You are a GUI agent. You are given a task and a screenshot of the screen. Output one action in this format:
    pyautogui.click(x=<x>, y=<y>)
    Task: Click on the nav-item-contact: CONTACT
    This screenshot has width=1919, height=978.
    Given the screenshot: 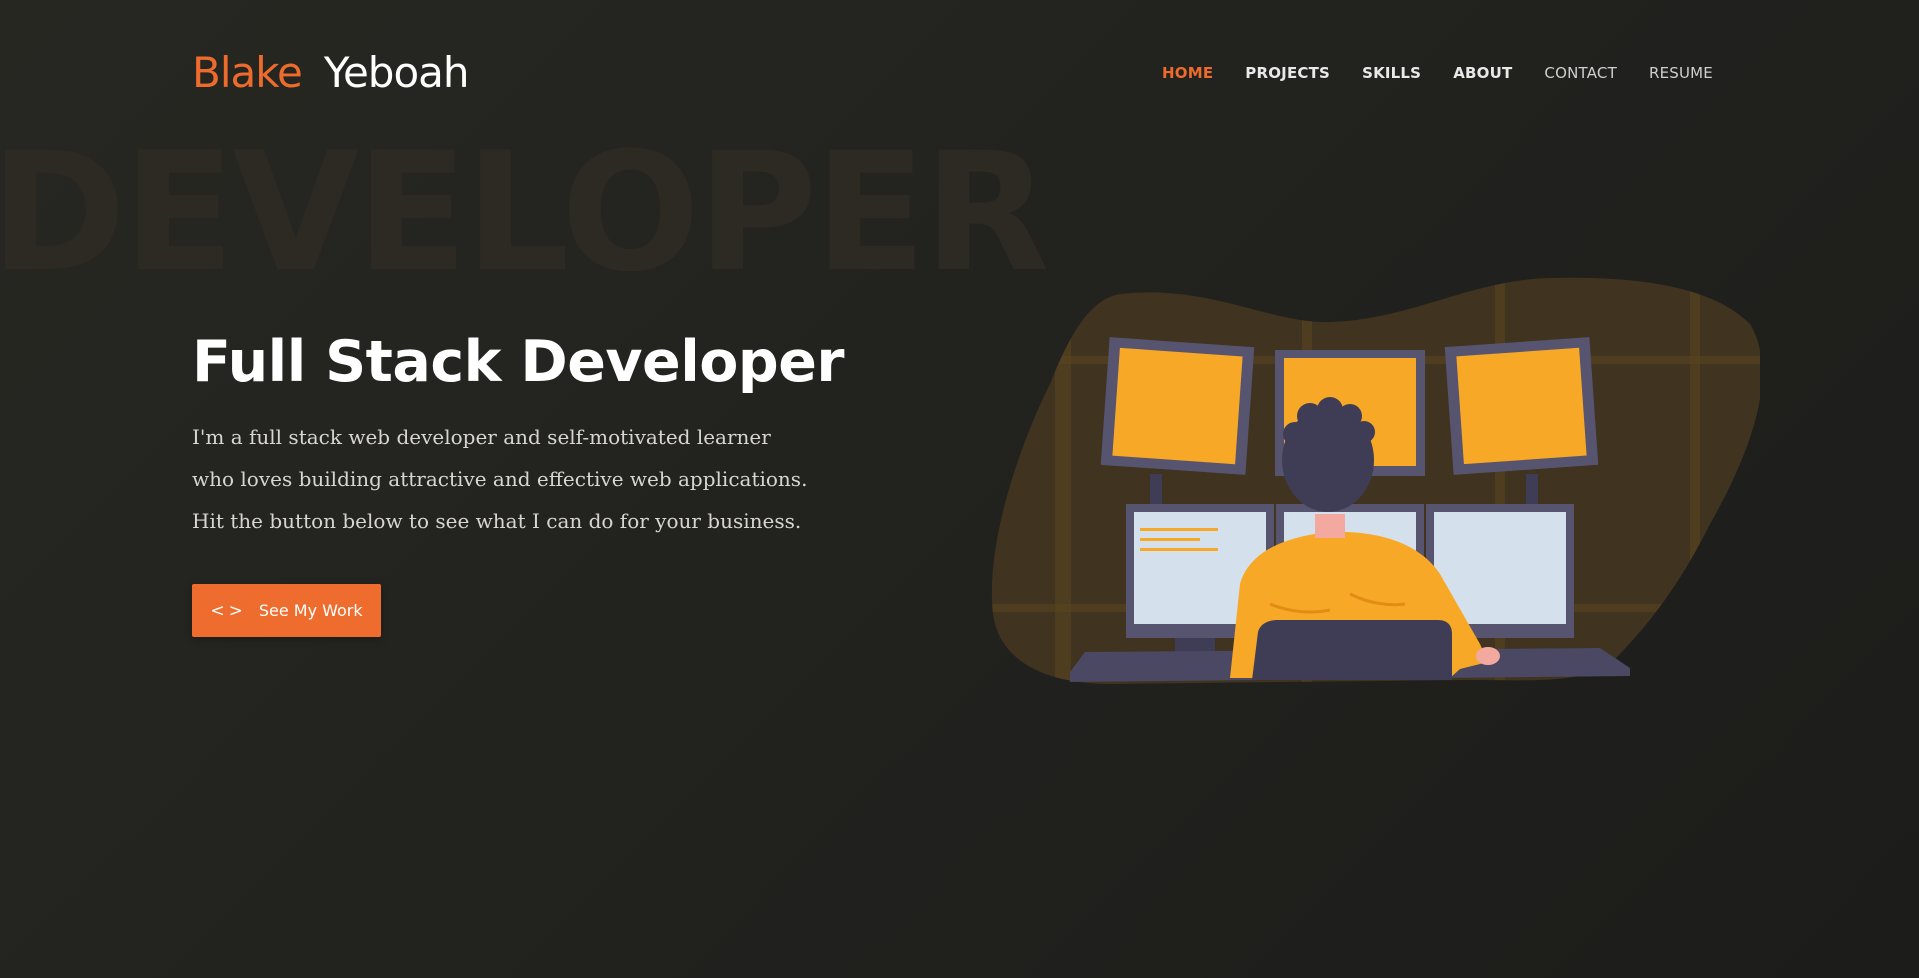 What is the action you would take?
    pyautogui.click(x=1580, y=73)
    